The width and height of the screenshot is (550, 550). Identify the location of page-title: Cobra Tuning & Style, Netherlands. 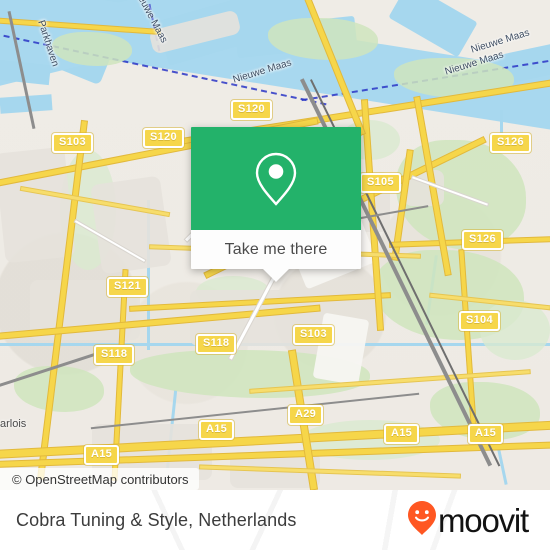
(156, 519).